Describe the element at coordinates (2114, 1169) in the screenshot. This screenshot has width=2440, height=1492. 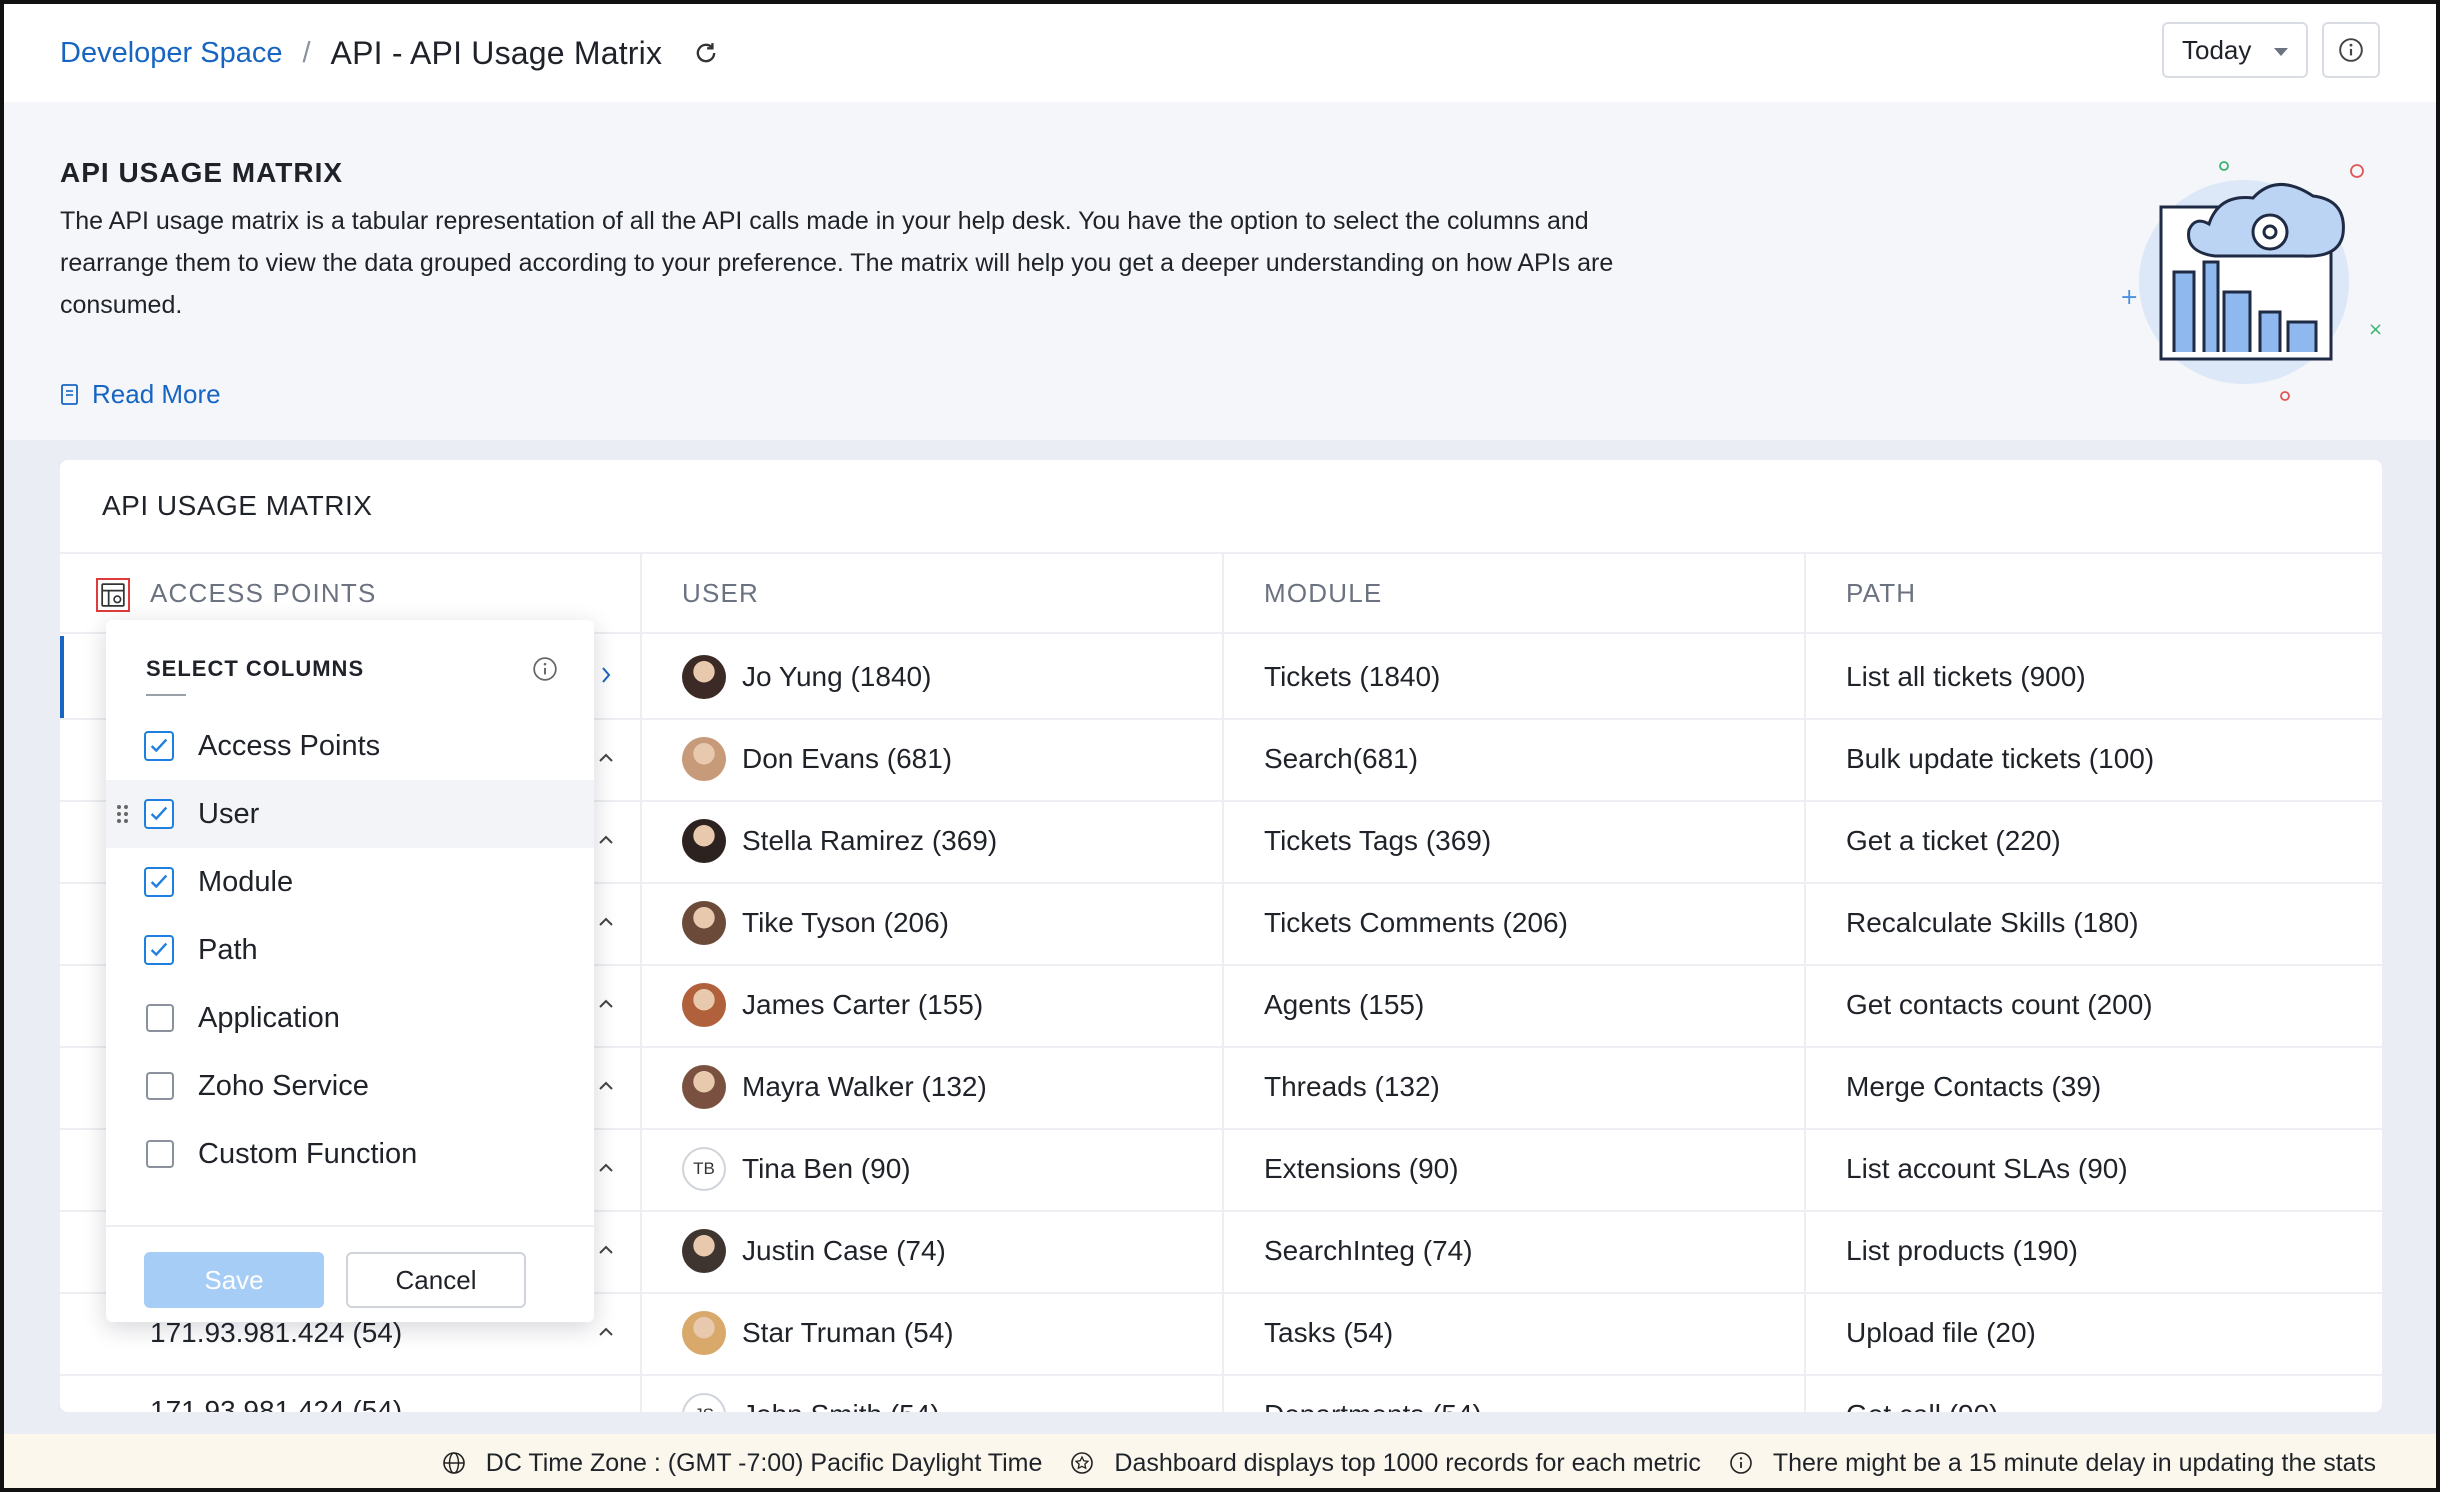
I see `table-cell-path: List account SLAs (90)` at that location.